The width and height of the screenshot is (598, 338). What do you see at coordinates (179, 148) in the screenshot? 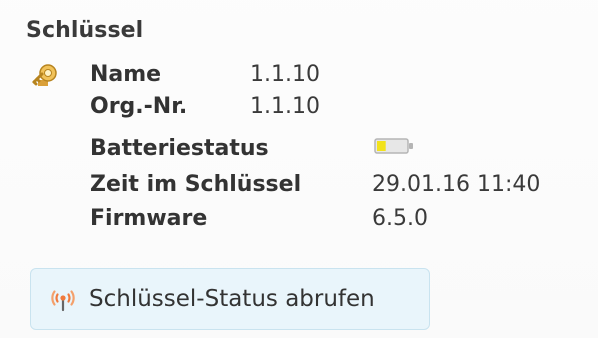
I see `battery-status-label: Batteriestatus` at bounding box center [179, 148].